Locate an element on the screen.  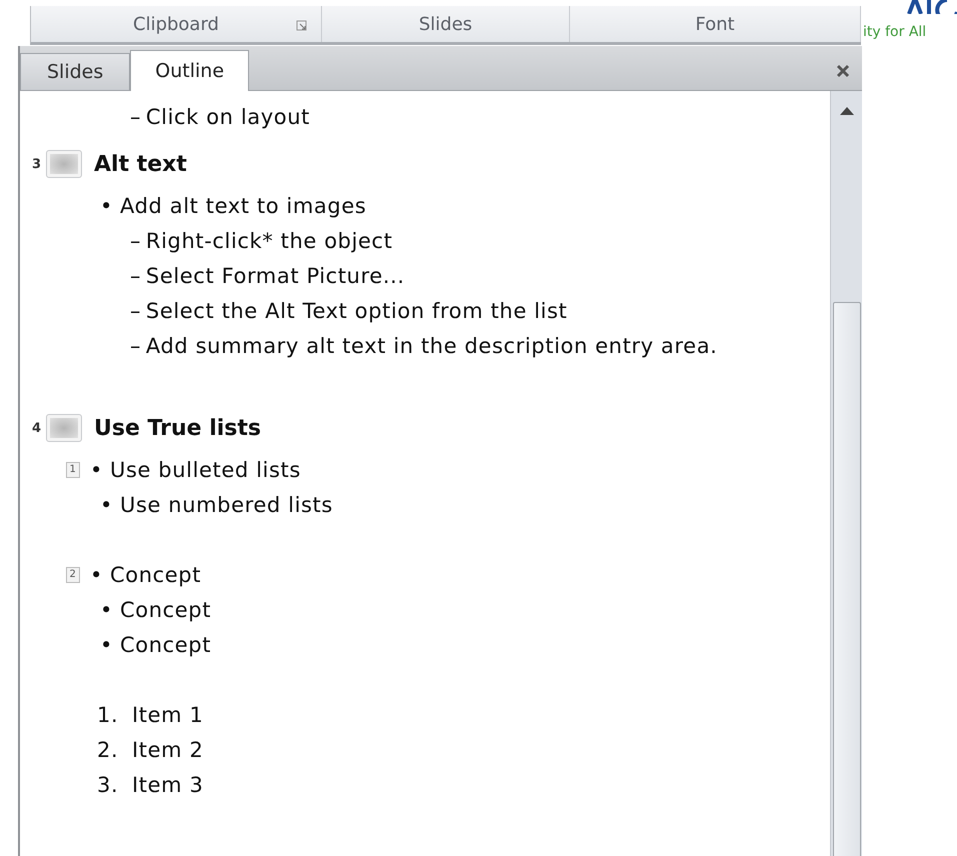
logo-tagline: ity for All is located at coordinates (894, 32).